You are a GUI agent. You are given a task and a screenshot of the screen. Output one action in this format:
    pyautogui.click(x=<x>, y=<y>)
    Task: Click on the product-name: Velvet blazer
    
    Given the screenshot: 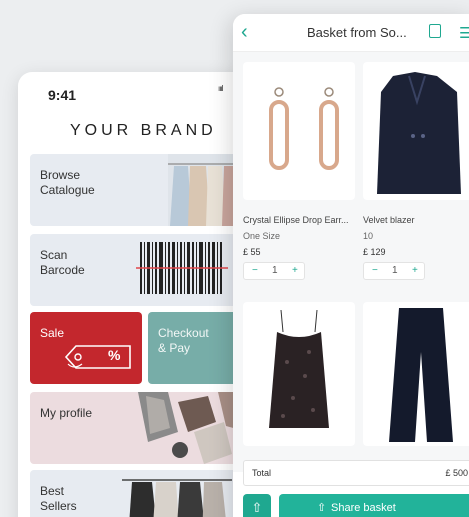 What is the action you would take?
    pyautogui.click(x=389, y=220)
    